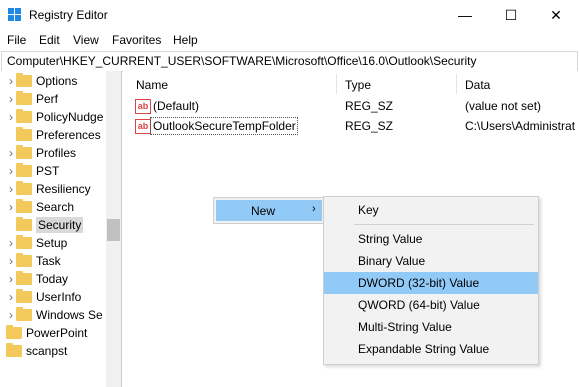 The image size is (579, 387). I want to click on string-value-icon: ab, so click(143, 126).